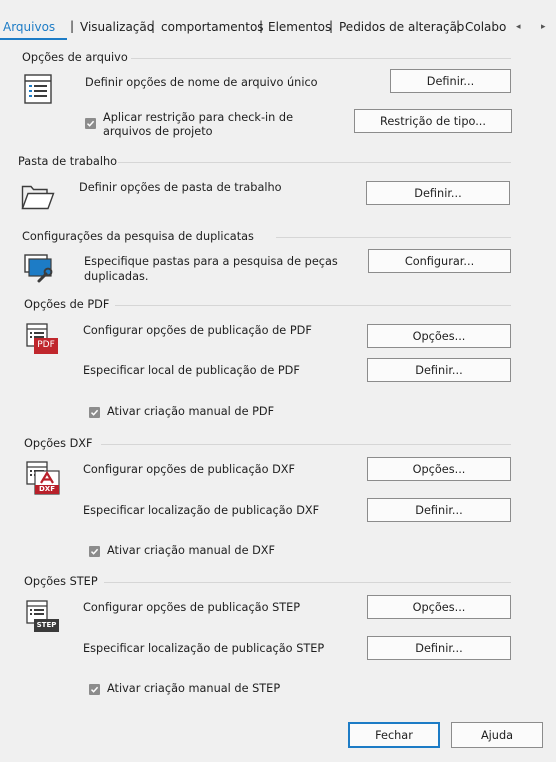 The width and height of the screenshot is (556, 762). I want to click on pdf-icon-label: PDF, so click(46, 345).